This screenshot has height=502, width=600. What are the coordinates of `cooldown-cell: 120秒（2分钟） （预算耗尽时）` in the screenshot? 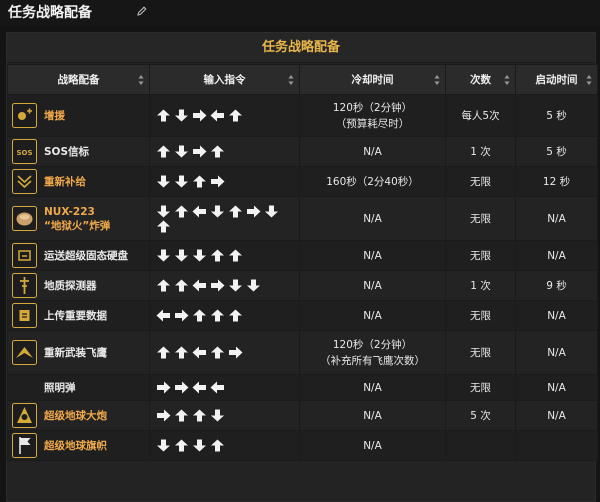 It's located at (372, 115).